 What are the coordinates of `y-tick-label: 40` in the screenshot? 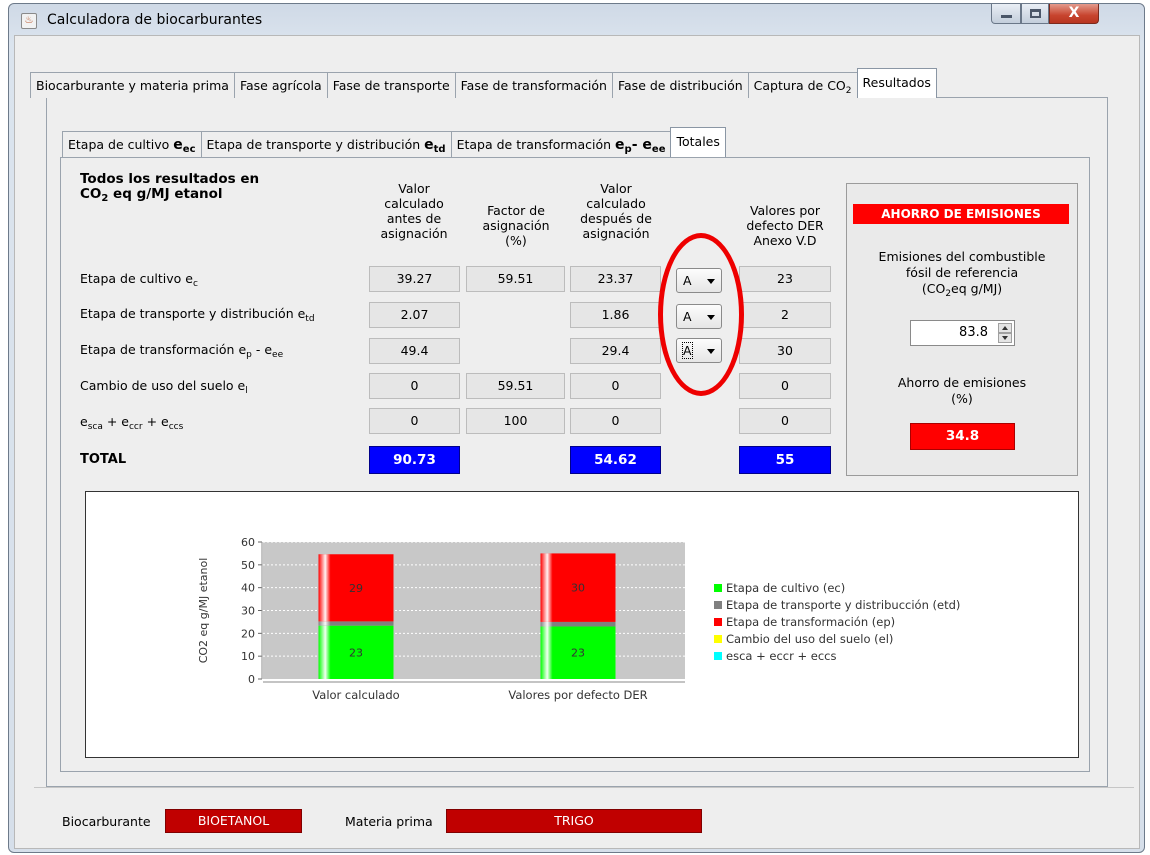 It's located at (248, 588).